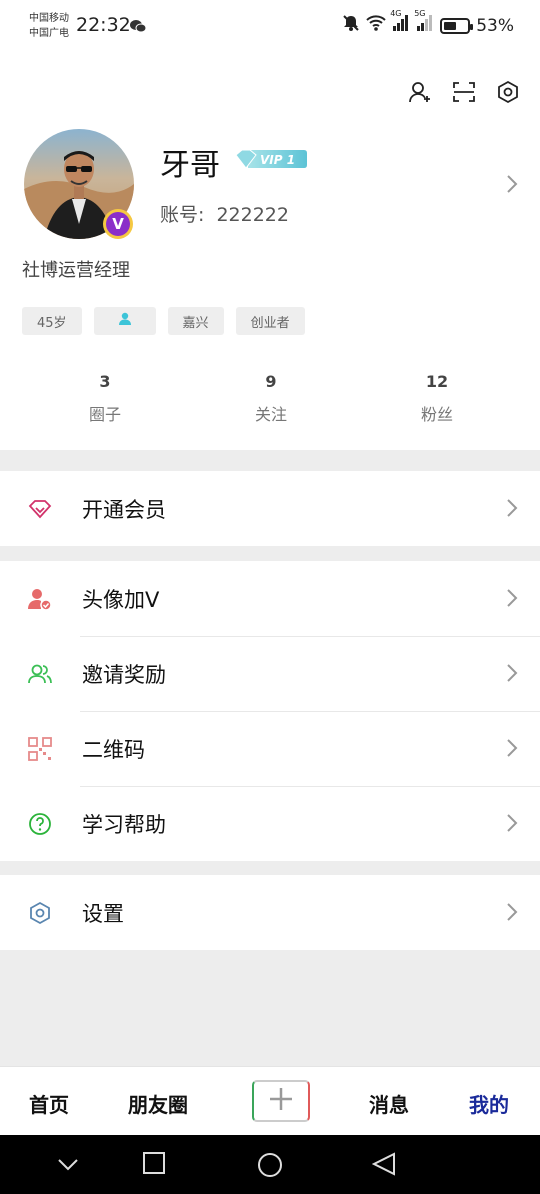  I want to click on status-icons: 4G 5G 53%, so click(428, 23).